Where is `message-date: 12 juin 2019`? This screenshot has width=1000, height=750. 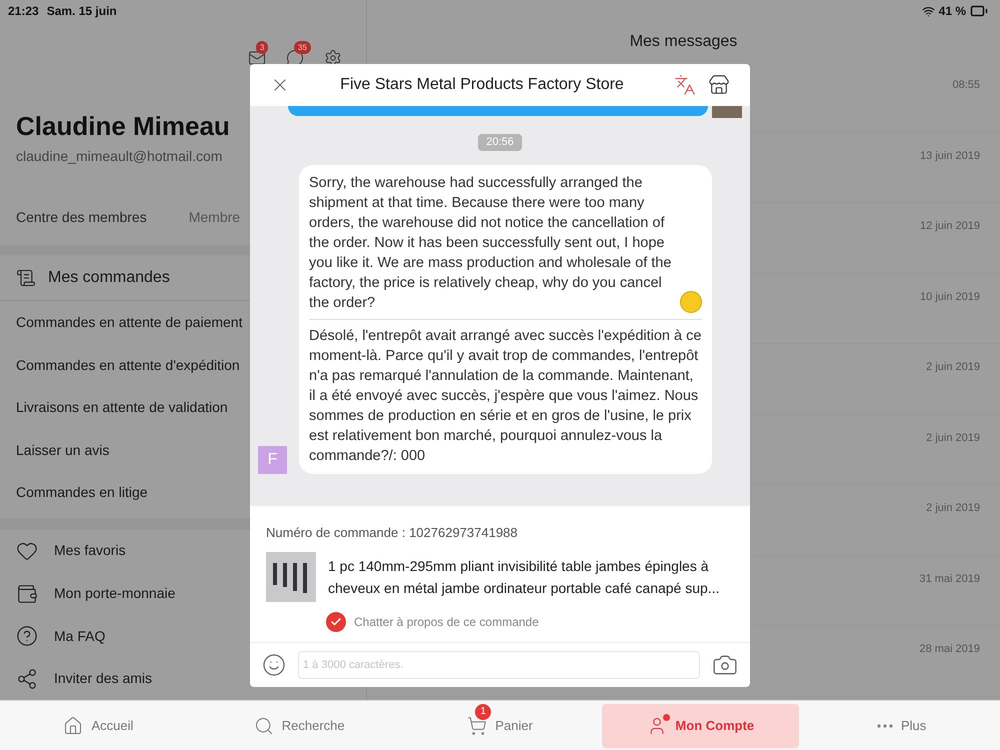 message-date: 12 juin 2019 is located at coordinates (950, 226).